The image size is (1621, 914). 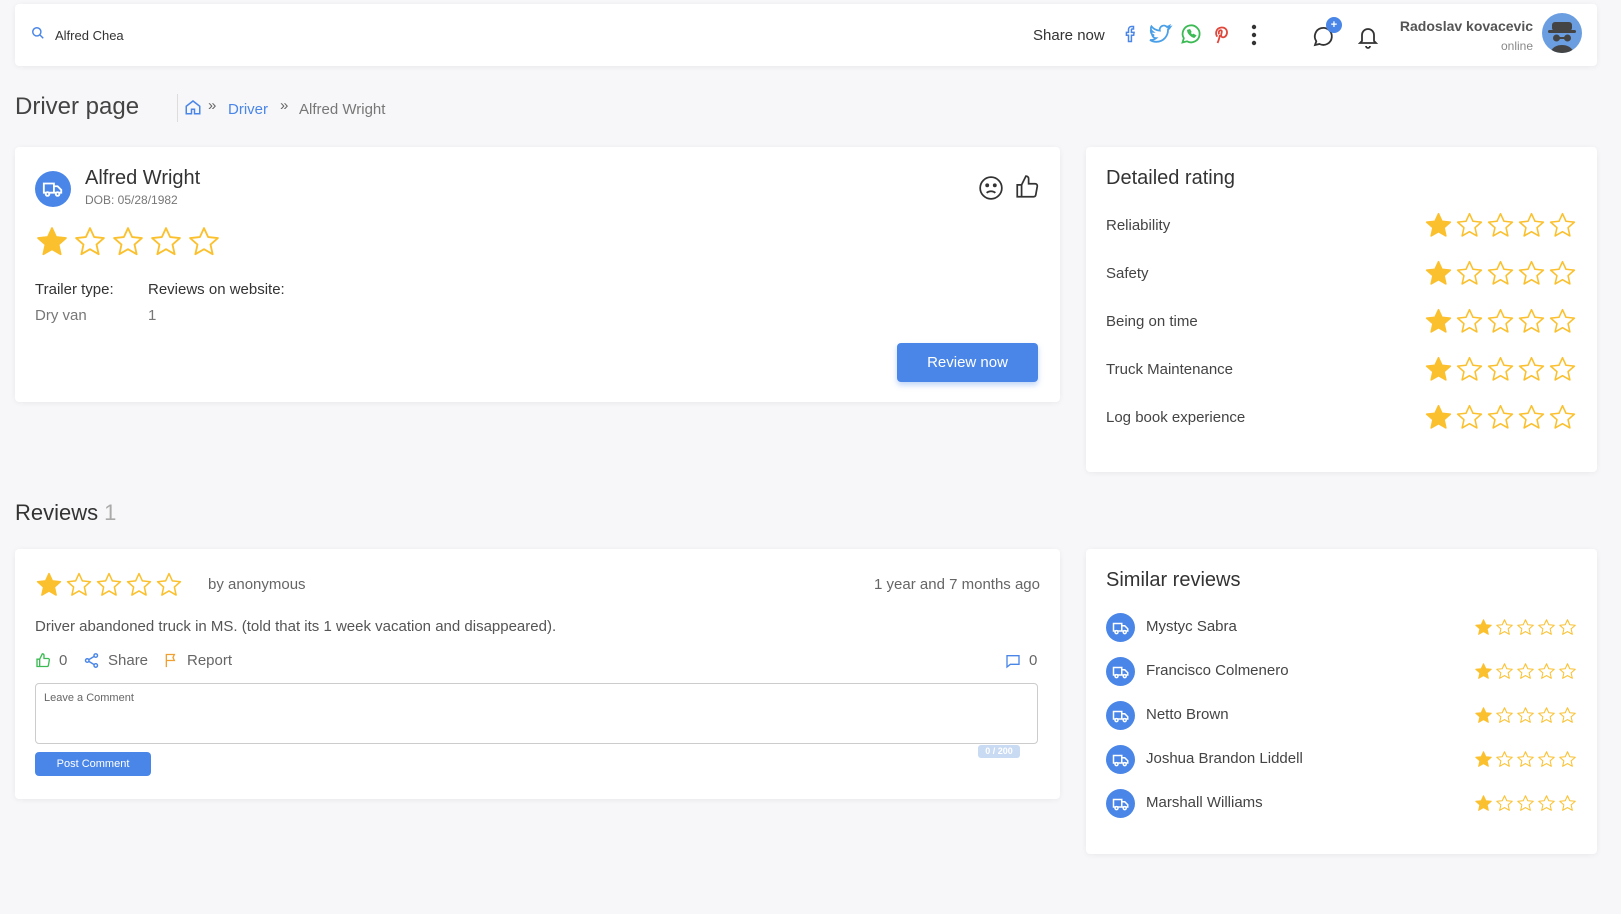 I want to click on similar-review-item: Marshall Williams, so click(x=1341, y=803).